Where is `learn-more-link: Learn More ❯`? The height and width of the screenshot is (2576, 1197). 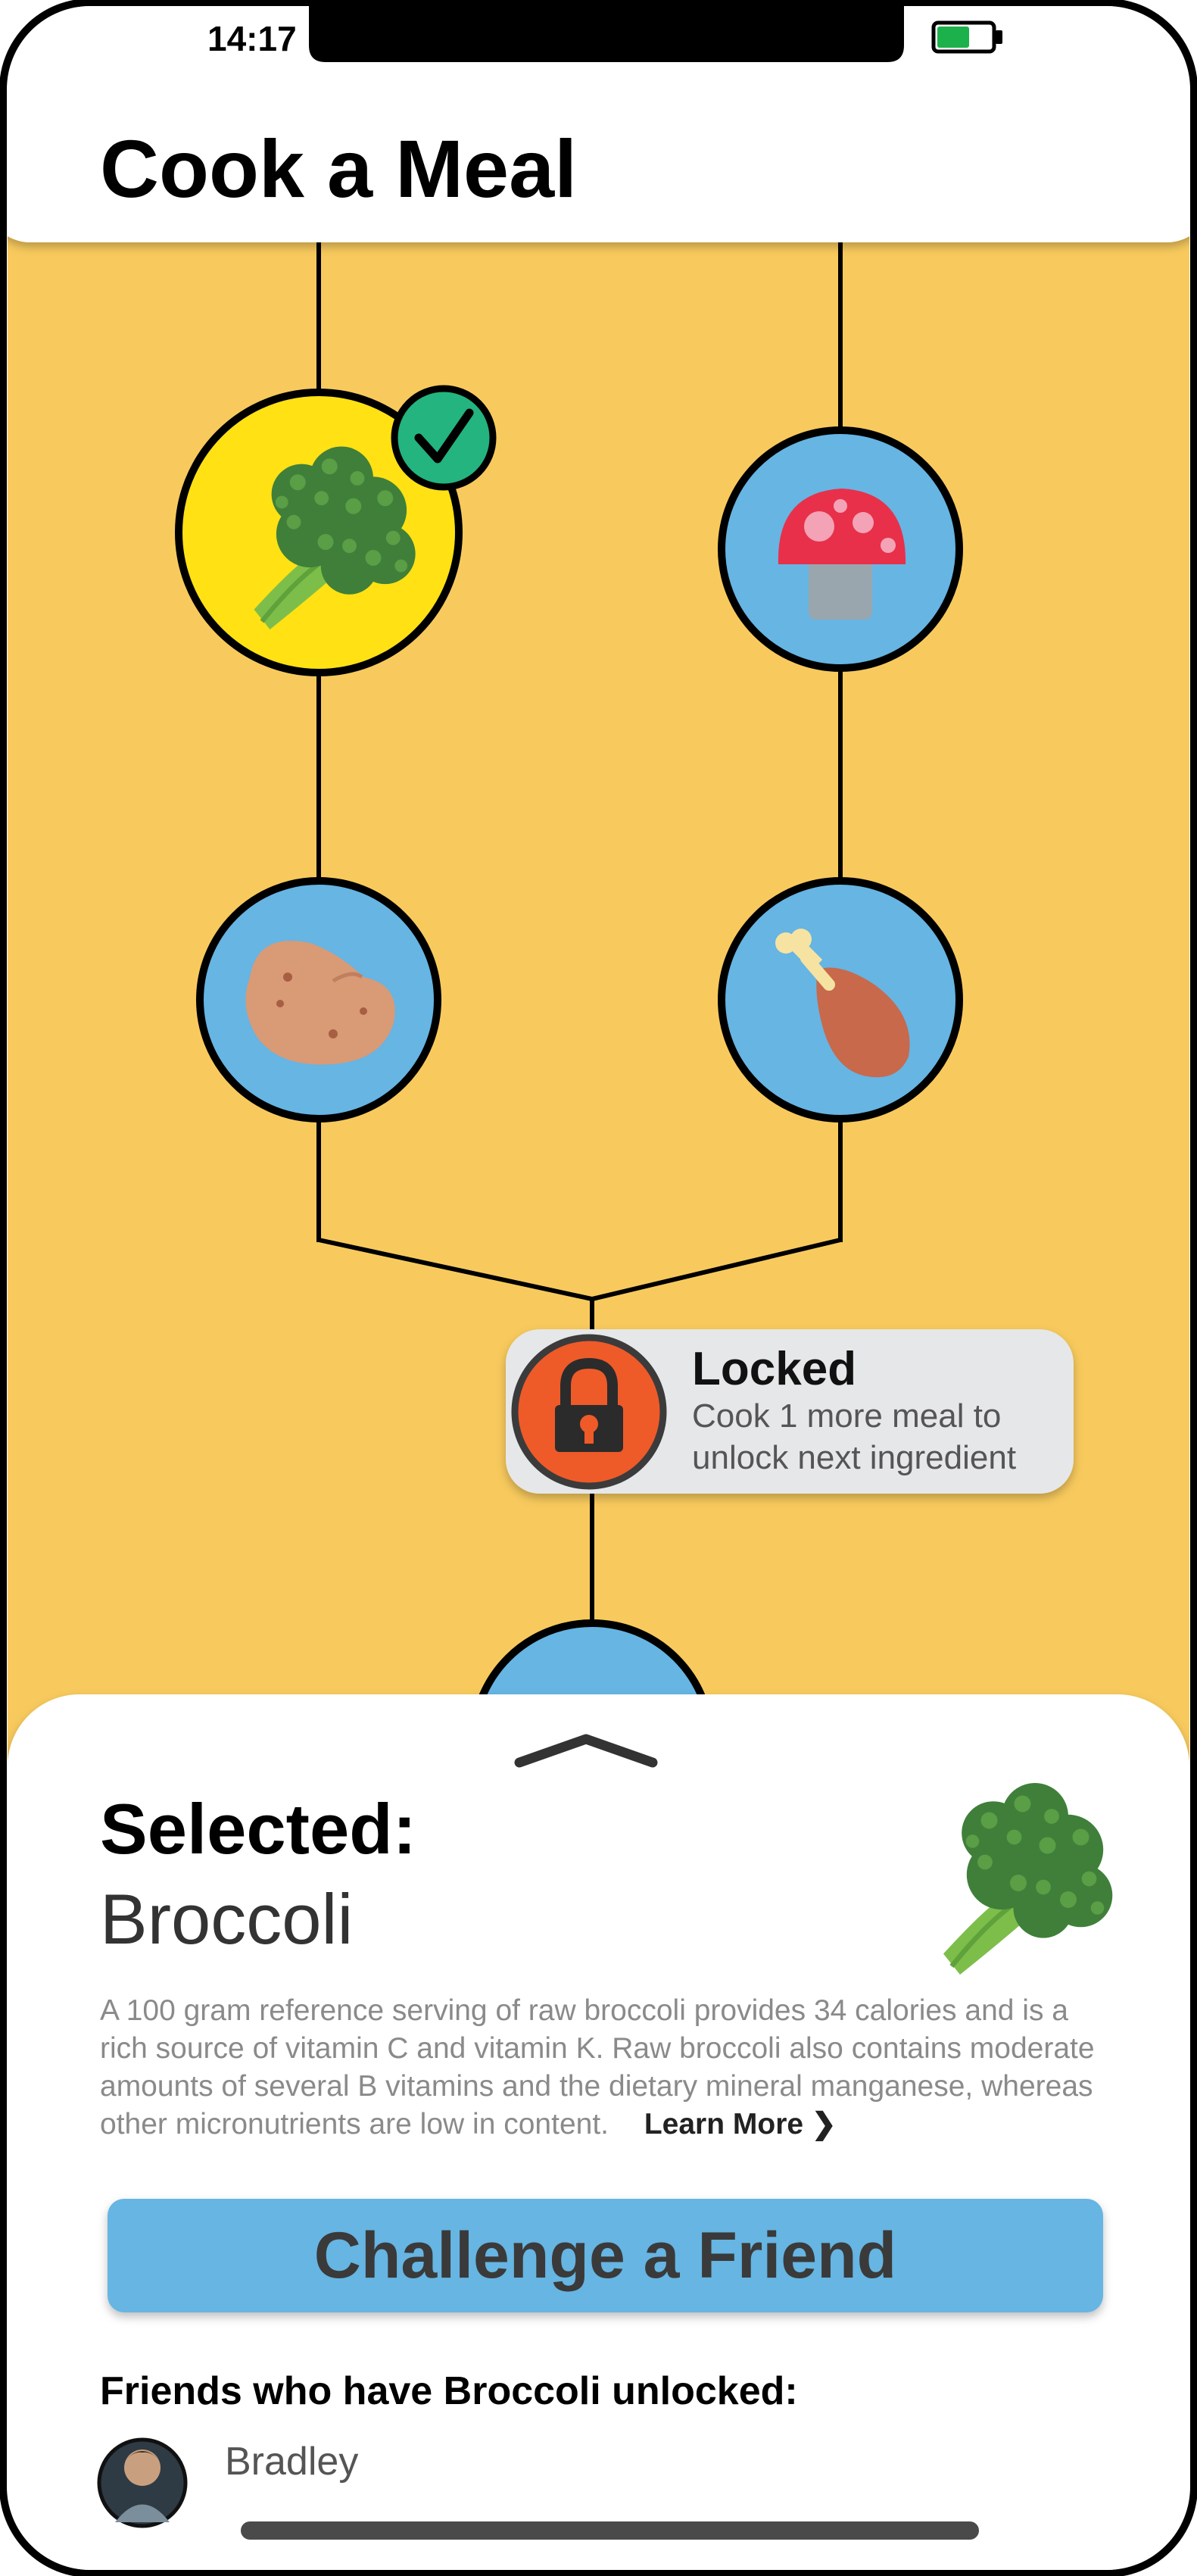
learn-more-link: Learn More ❯ is located at coordinates (740, 2124).